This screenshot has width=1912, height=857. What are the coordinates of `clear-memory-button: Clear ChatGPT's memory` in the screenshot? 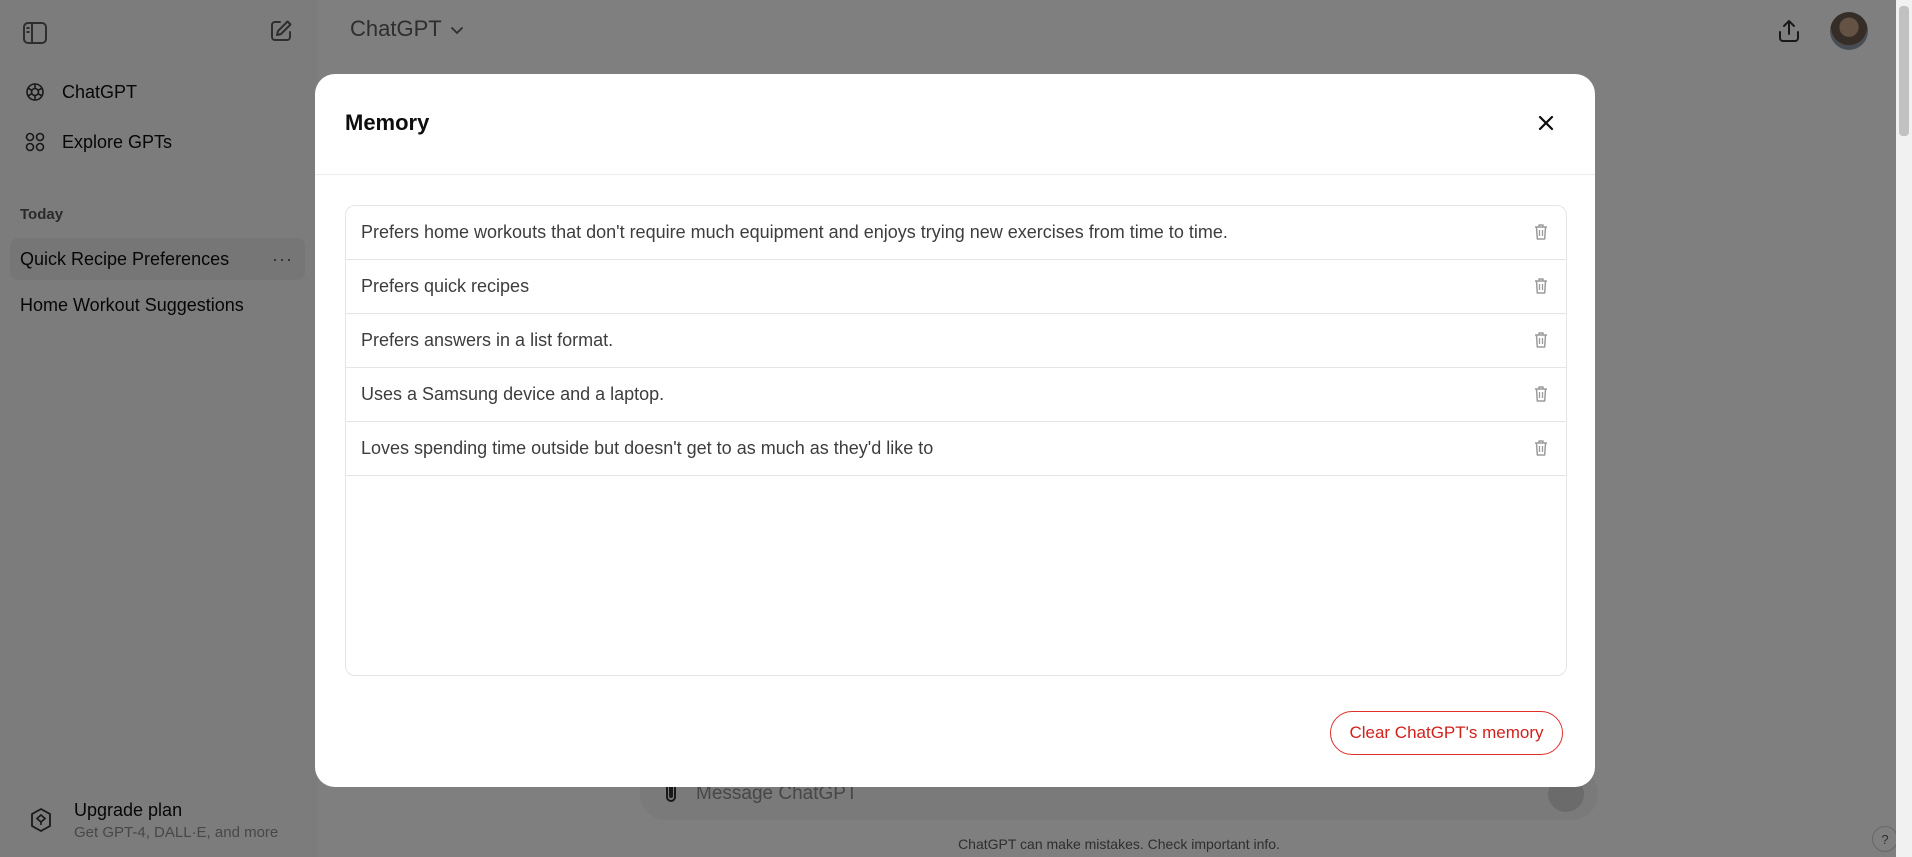 It's located at (1446, 733).